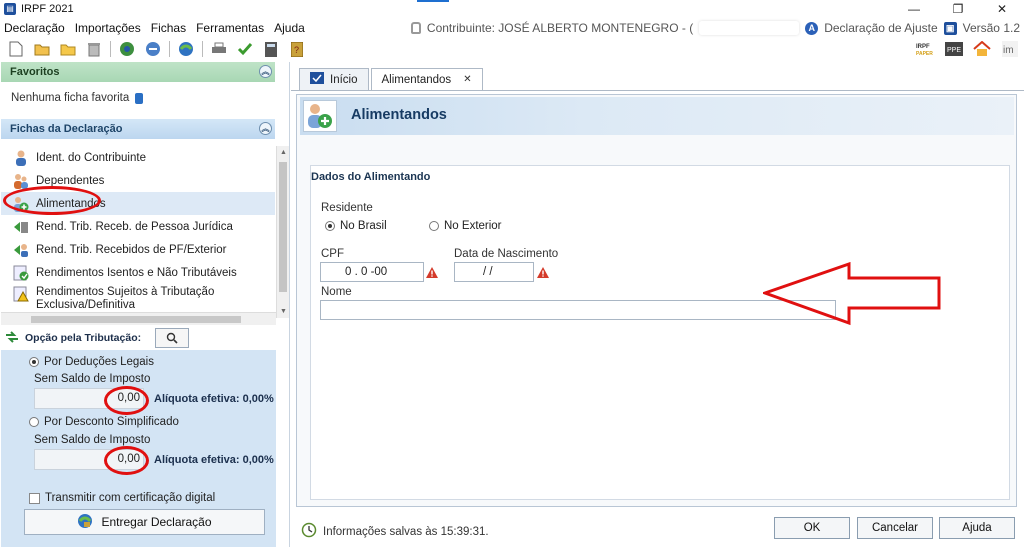 The width and height of the screenshot is (1024, 547). I want to click on dependents-icon, so click(21, 181).